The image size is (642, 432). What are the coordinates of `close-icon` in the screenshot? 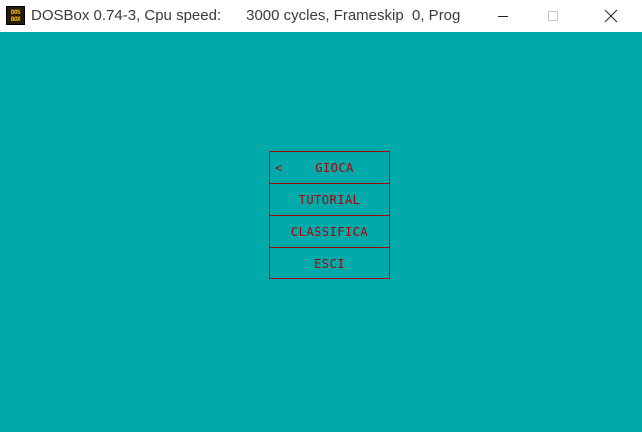 It's located at (611, 16).